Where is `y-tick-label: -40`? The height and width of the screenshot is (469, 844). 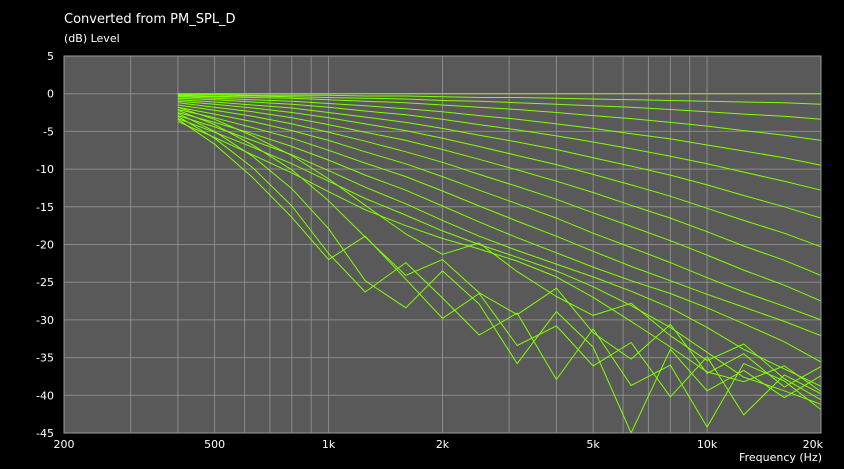 y-tick-label: -40 is located at coordinates (45, 395).